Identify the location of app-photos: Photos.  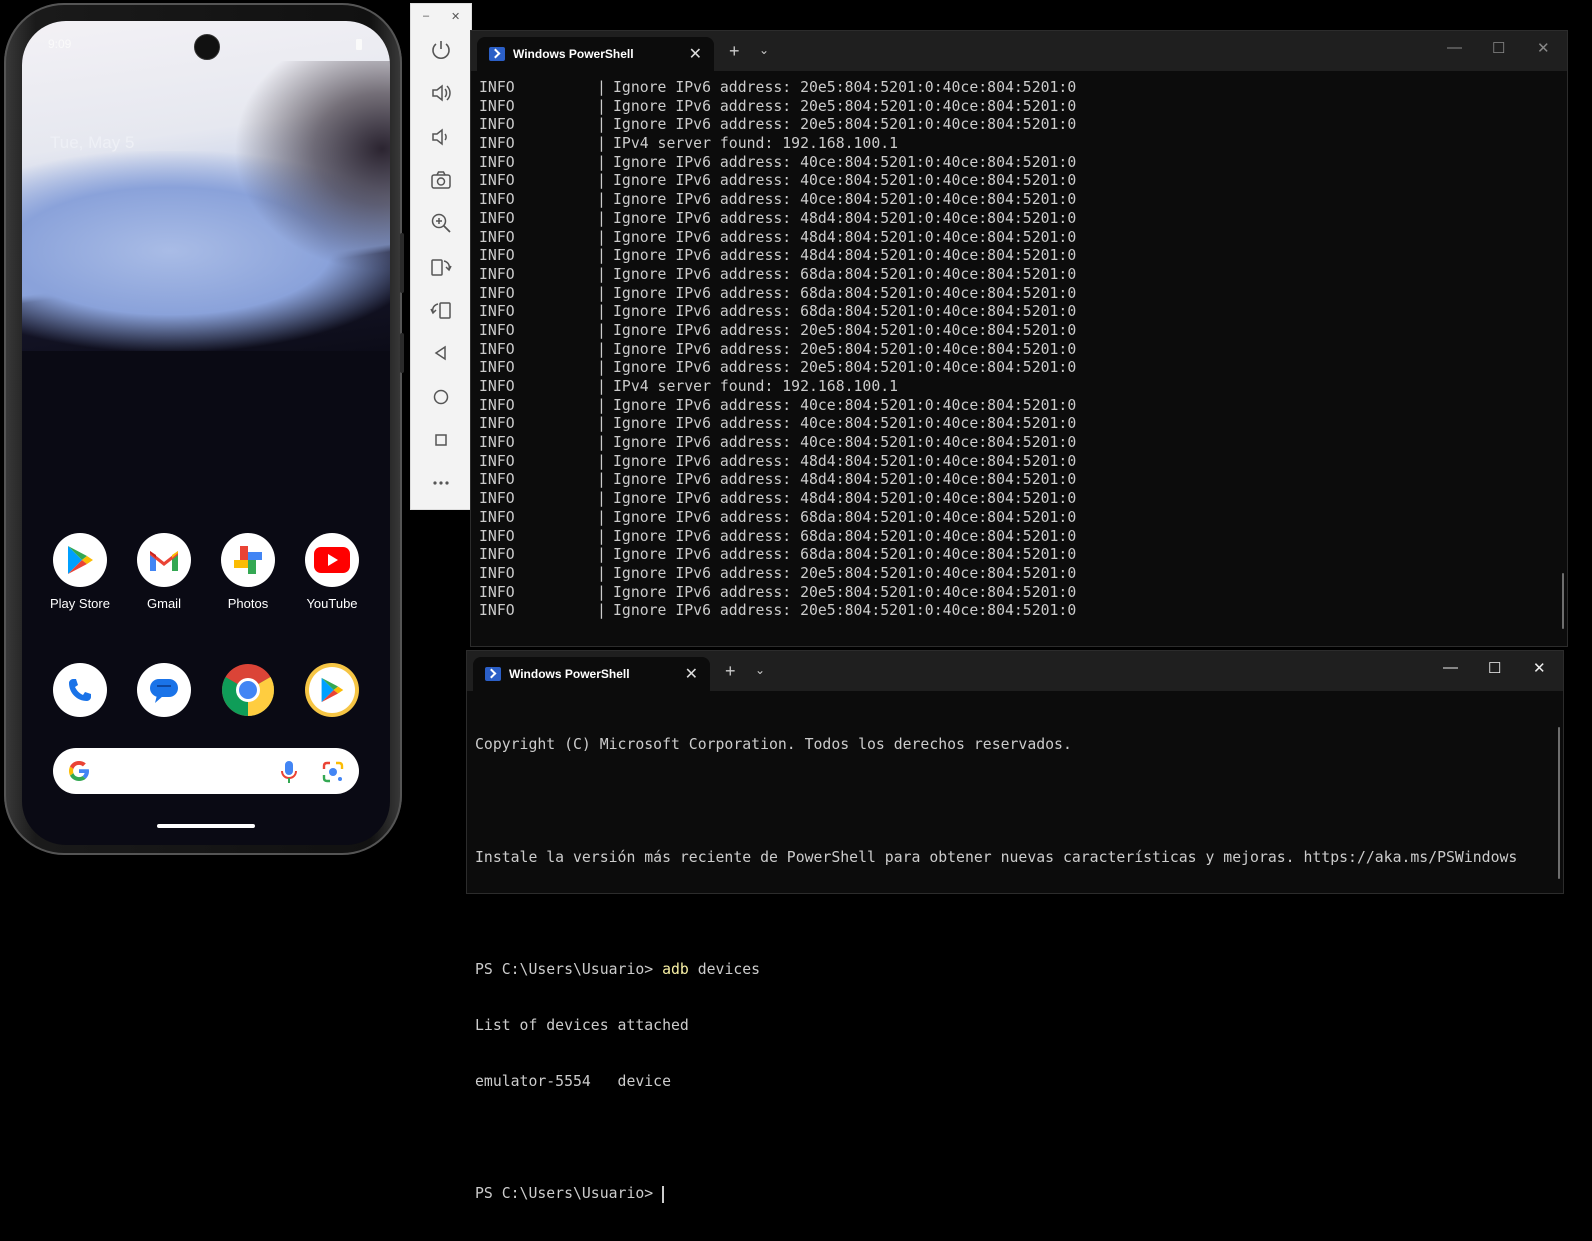
(248, 572).